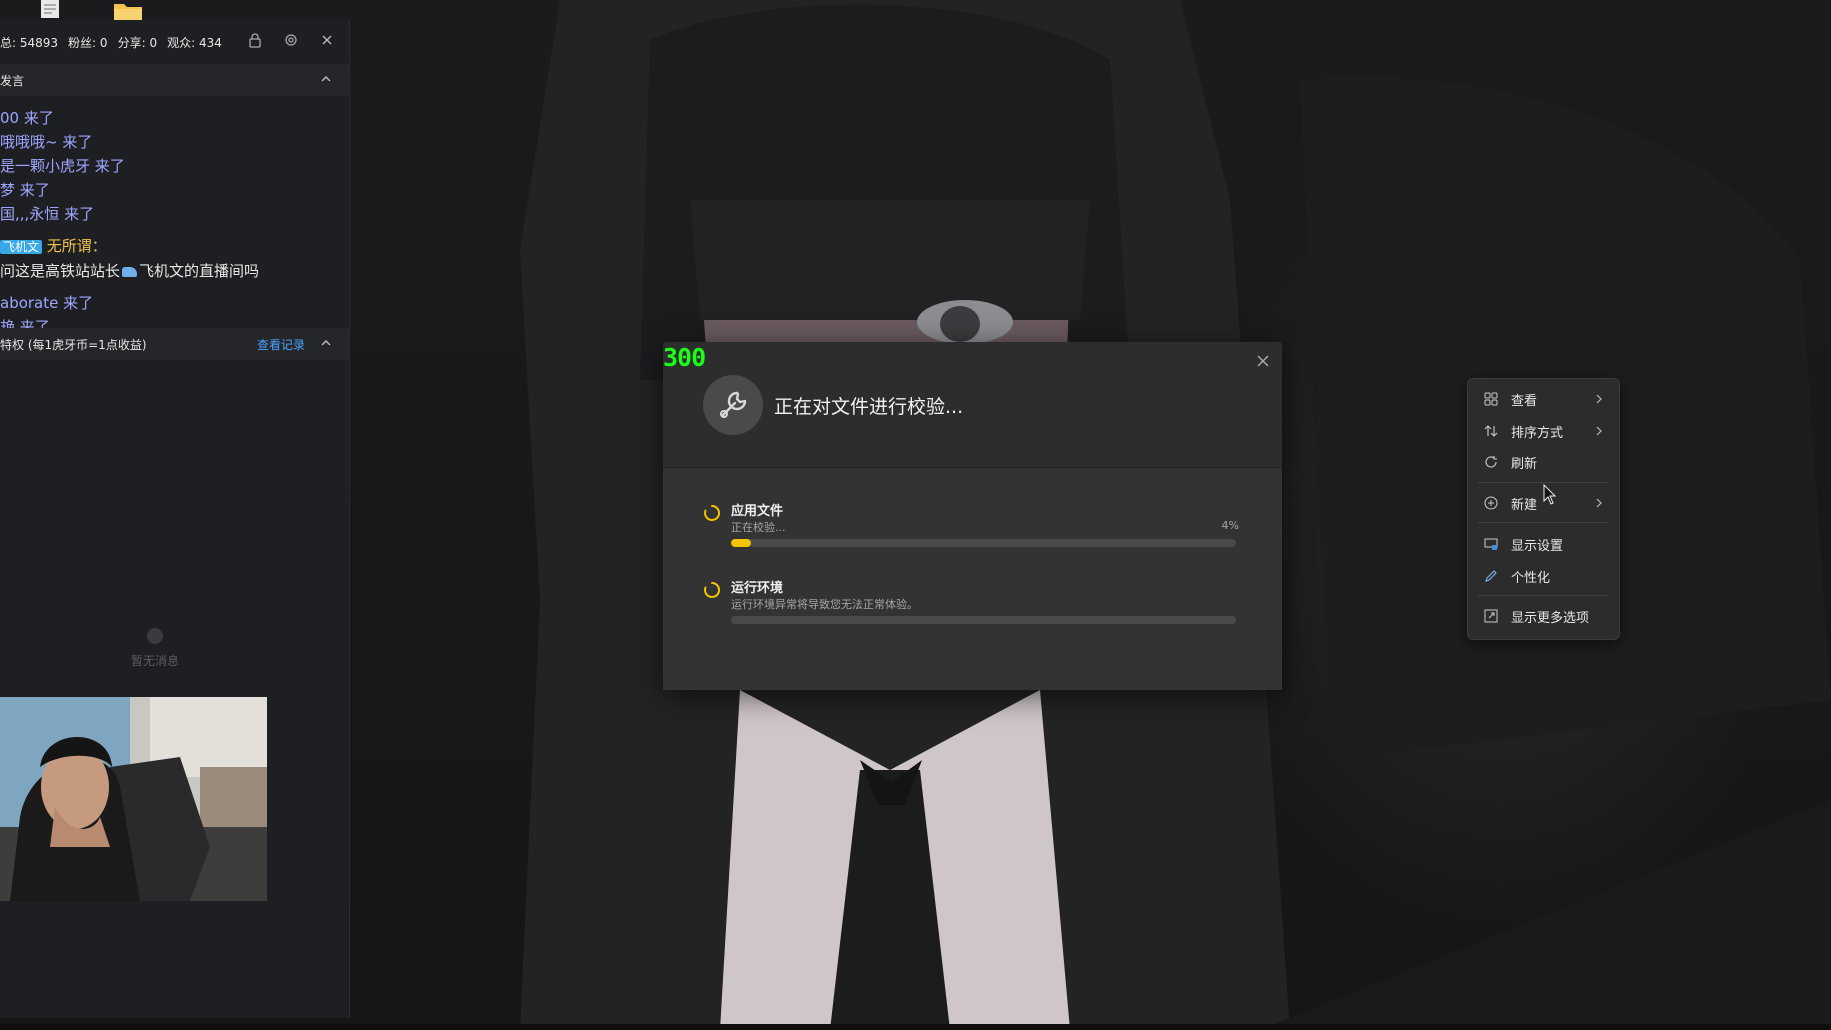  I want to click on chat-section-header: 发言, so click(174, 80).